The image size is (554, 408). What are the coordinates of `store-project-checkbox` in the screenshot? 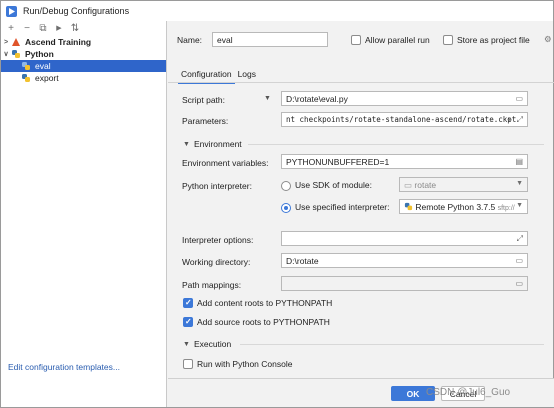 It's located at (448, 40).